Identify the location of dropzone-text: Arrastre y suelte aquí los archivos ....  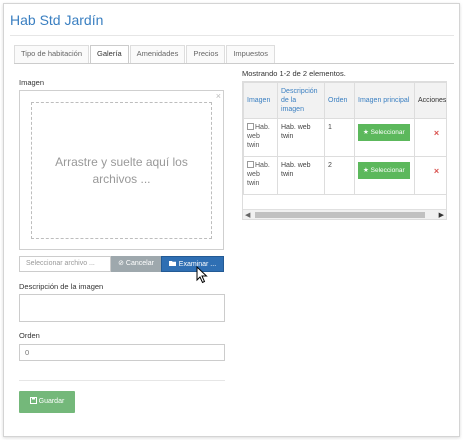
(121, 170).